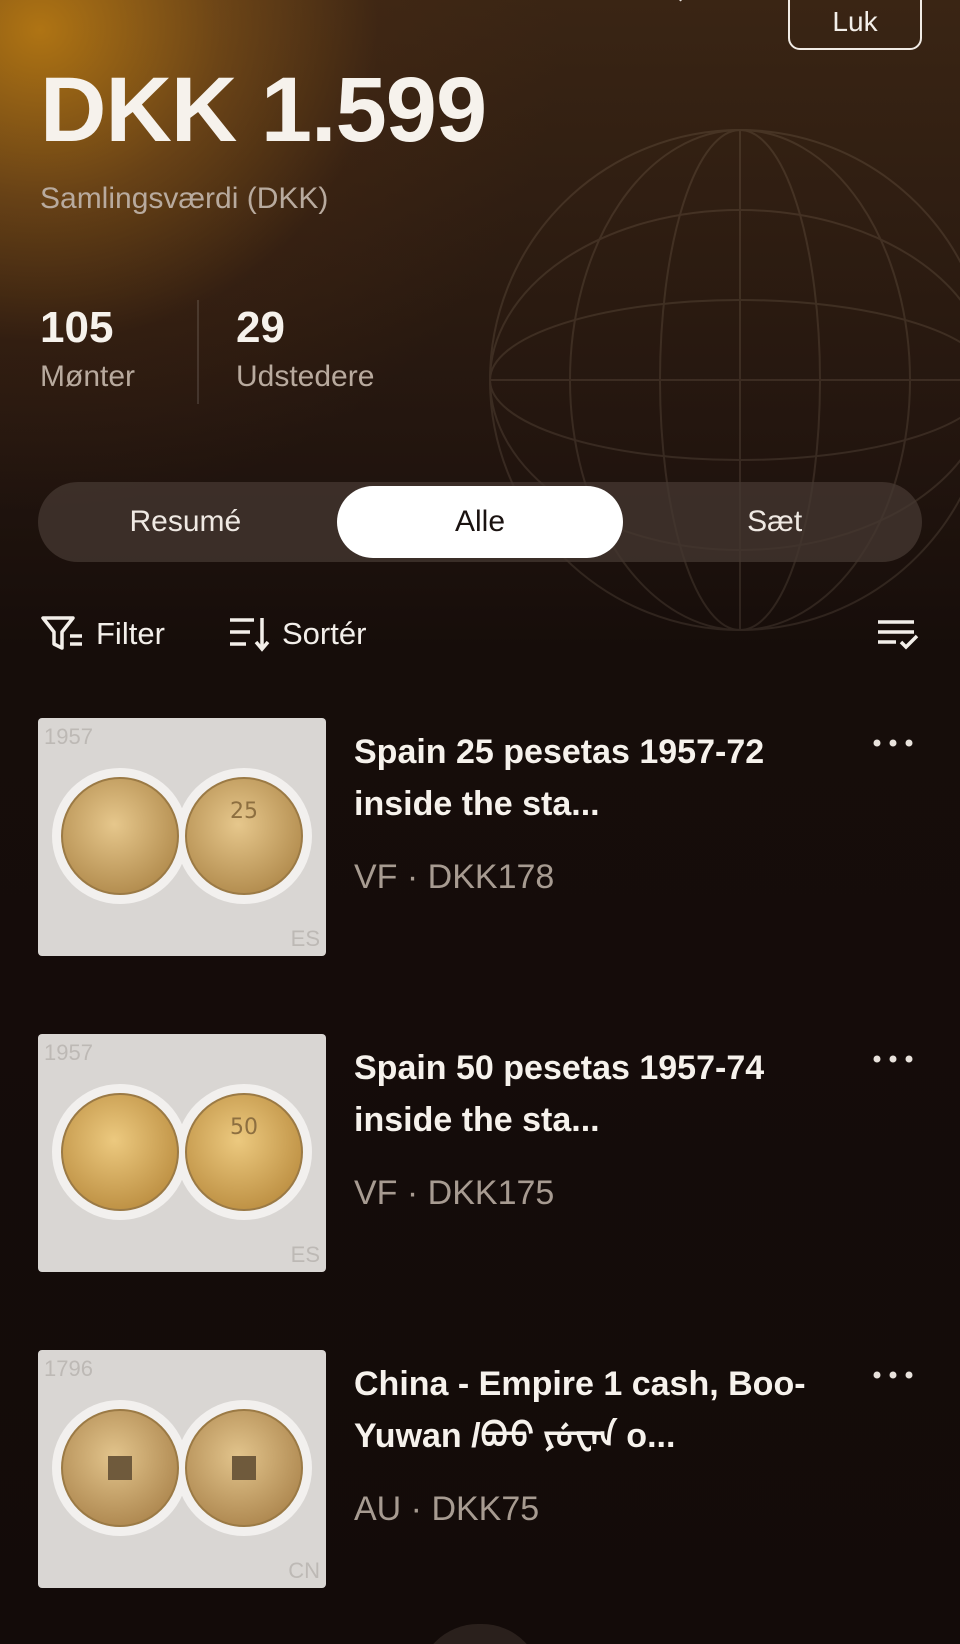 This screenshot has width=960, height=1644. What do you see at coordinates (250, 635) in the screenshot?
I see `sort-icon` at bounding box center [250, 635].